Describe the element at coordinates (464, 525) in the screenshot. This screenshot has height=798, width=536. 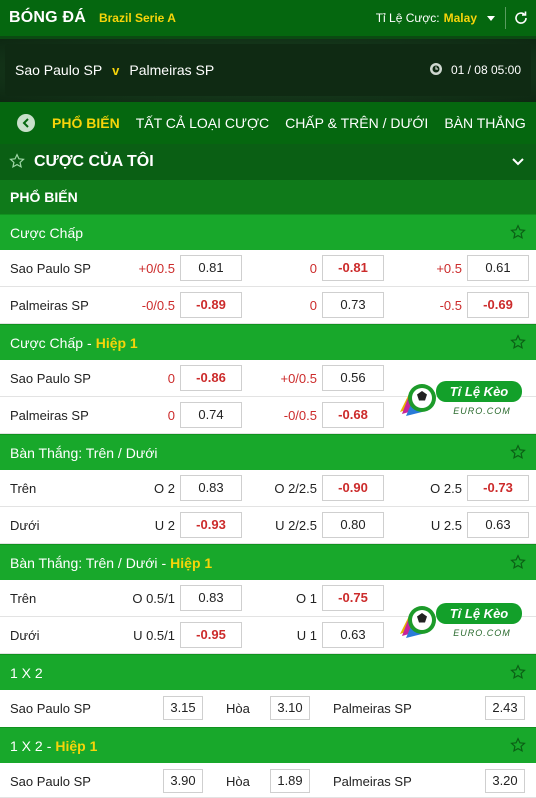
I see `odds-cell: U 2.5 0.63` at that location.